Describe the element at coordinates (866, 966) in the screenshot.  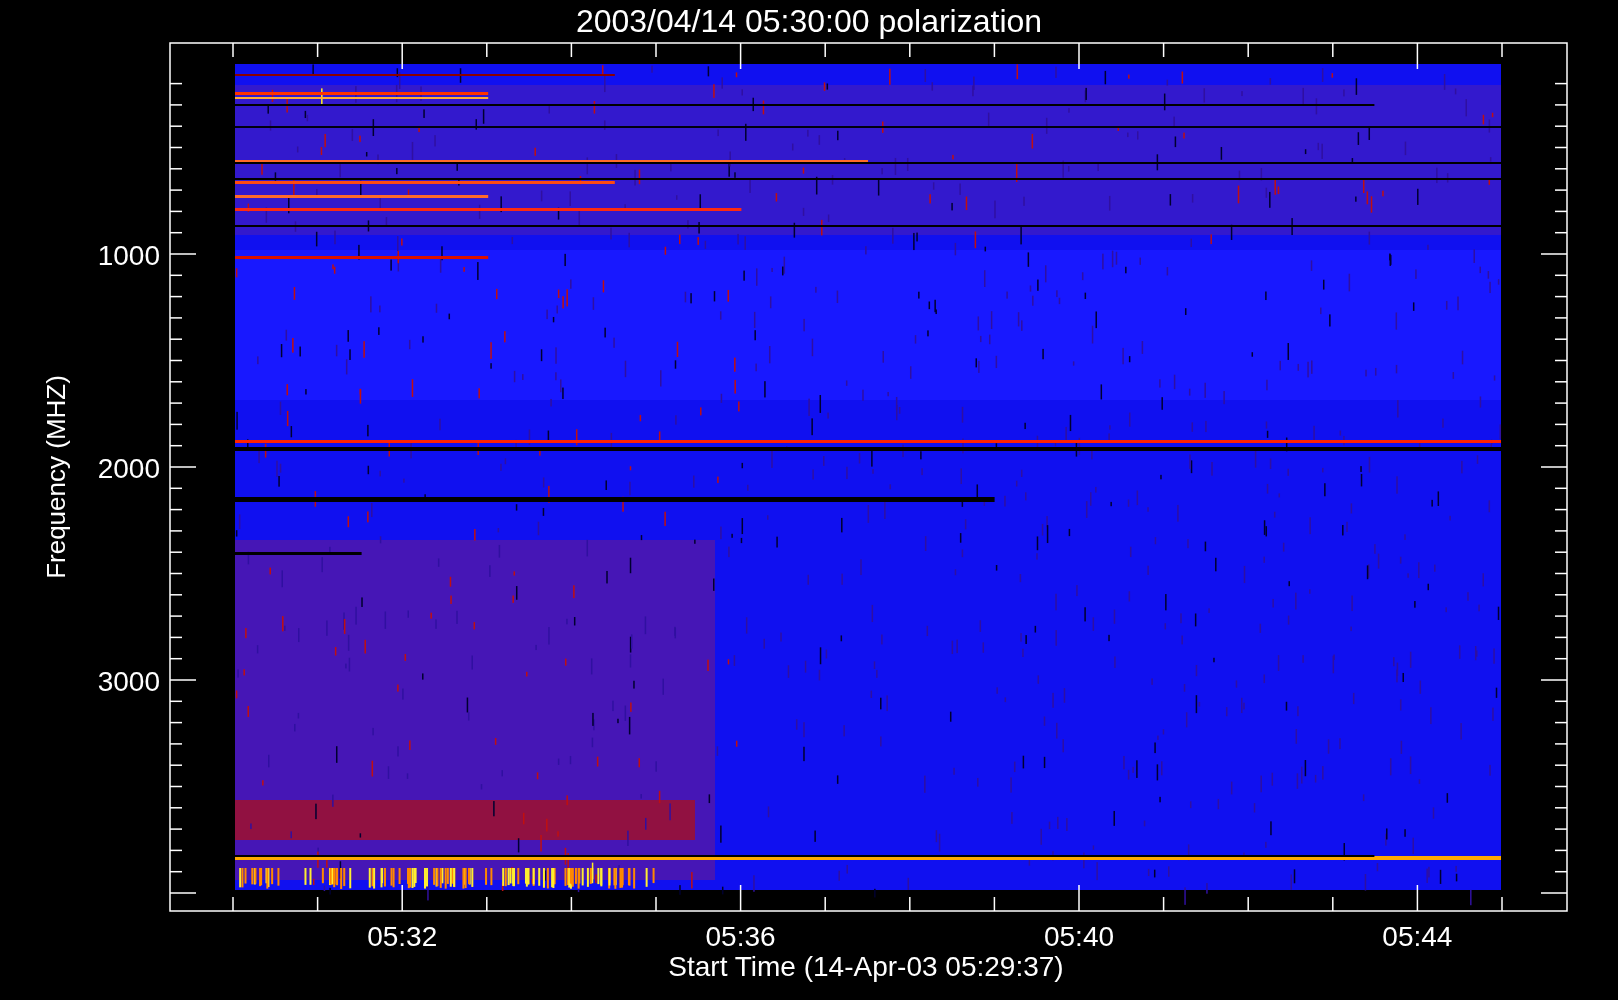
I see `axis-label: Start Time (14-Apr-03 05:29:37)` at that location.